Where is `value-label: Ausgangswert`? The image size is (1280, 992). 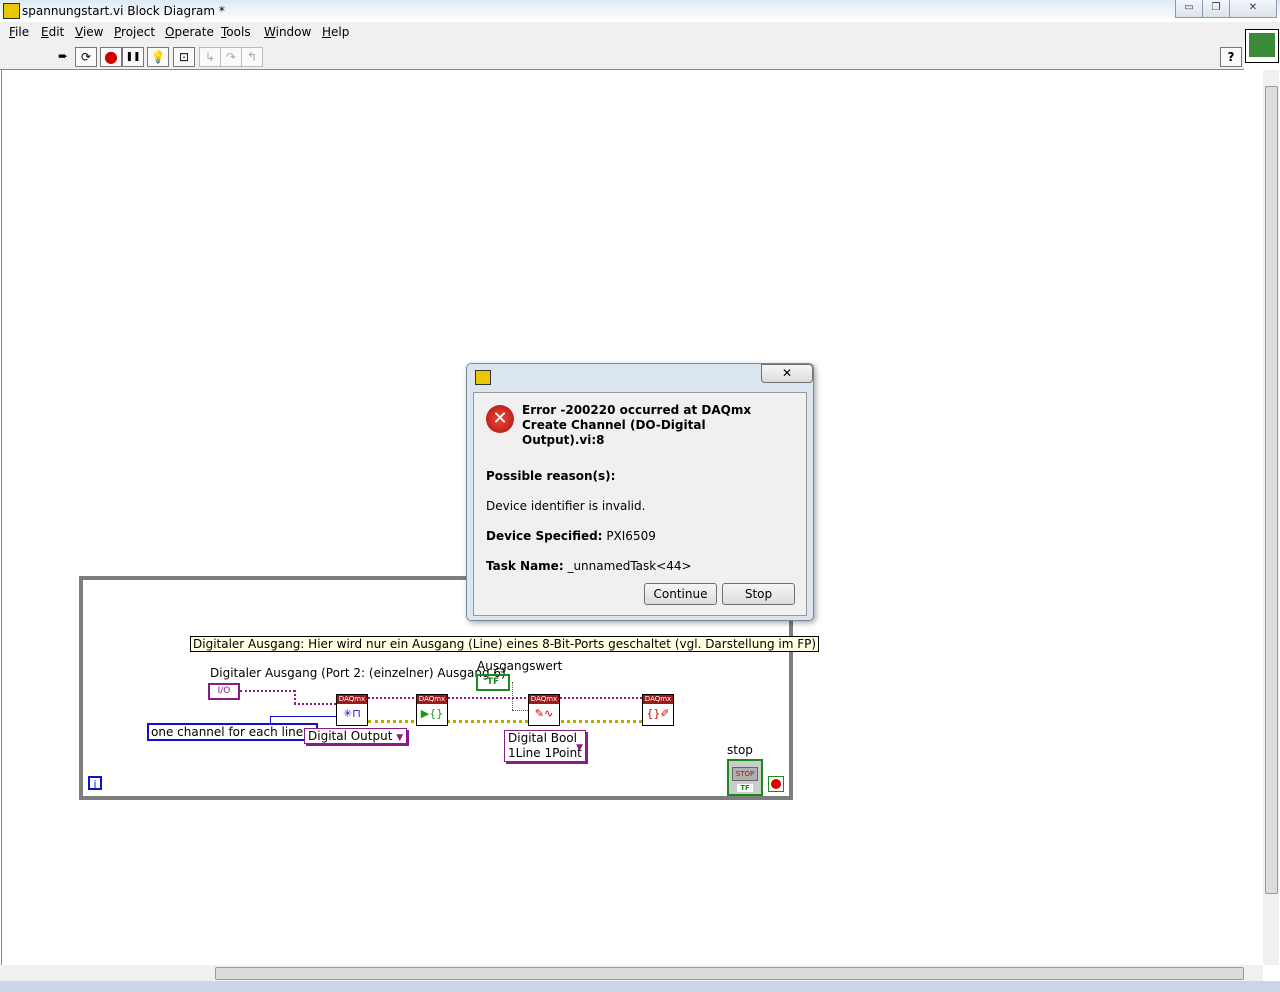 value-label: Ausgangswert is located at coordinates (520, 666).